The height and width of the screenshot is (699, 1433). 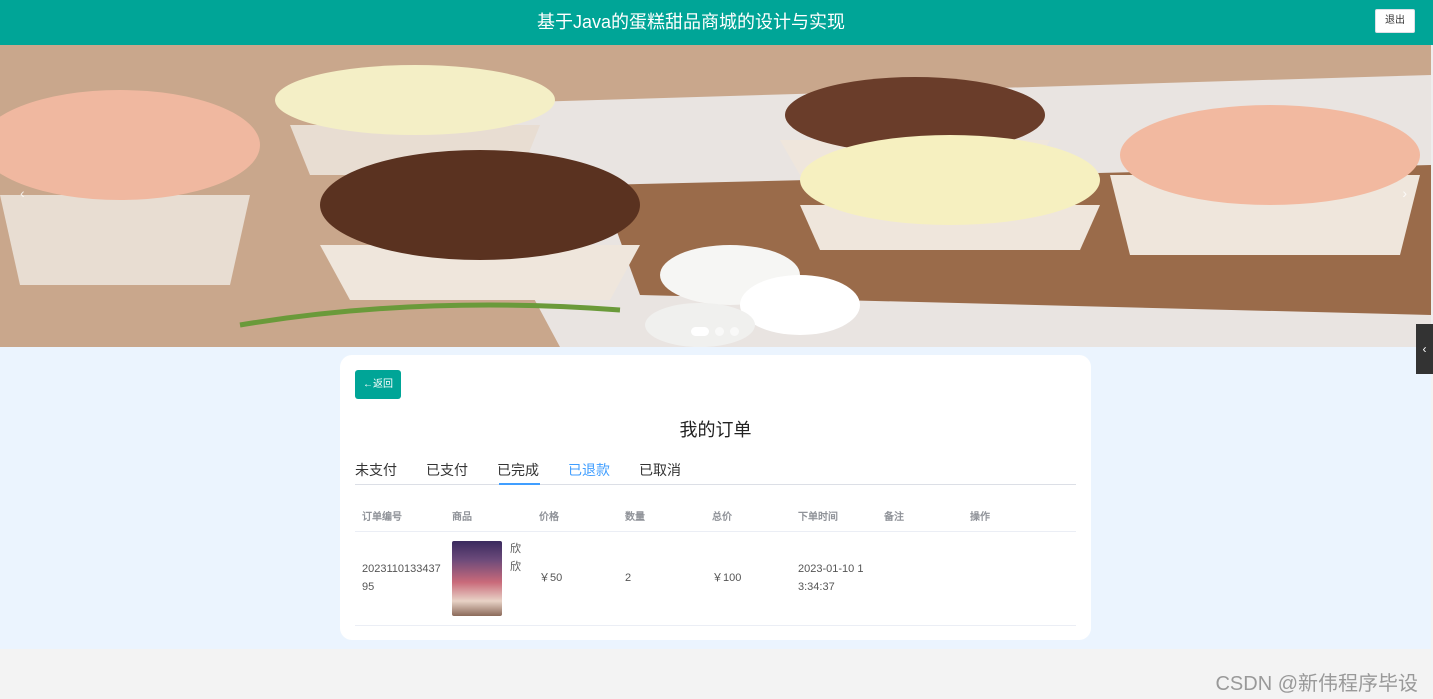 I want to click on tab-paid: 已支付, so click(x=447, y=470).